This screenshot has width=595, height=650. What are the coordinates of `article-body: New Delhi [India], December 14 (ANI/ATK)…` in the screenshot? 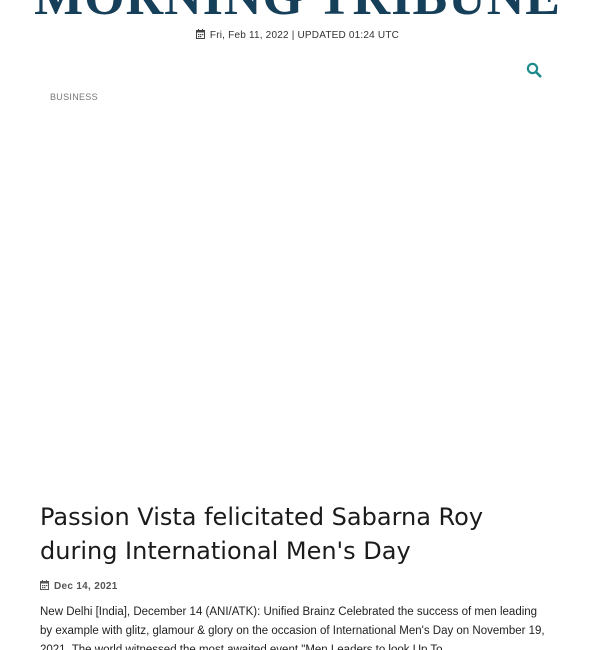 It's located at (292, 628).